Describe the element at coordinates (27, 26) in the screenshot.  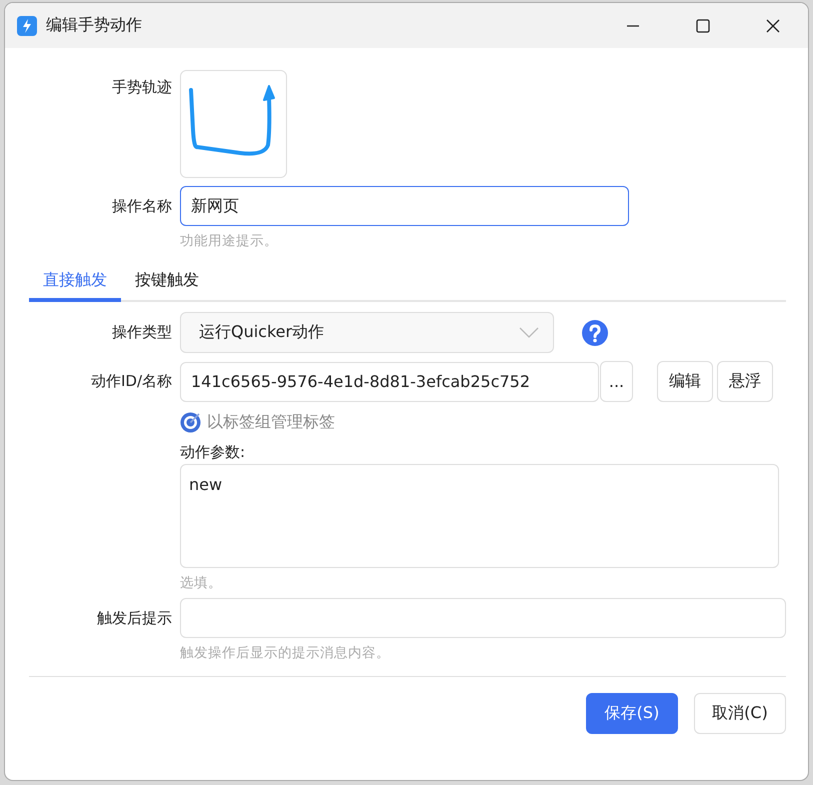
I see `app-logo-icon` at that location.